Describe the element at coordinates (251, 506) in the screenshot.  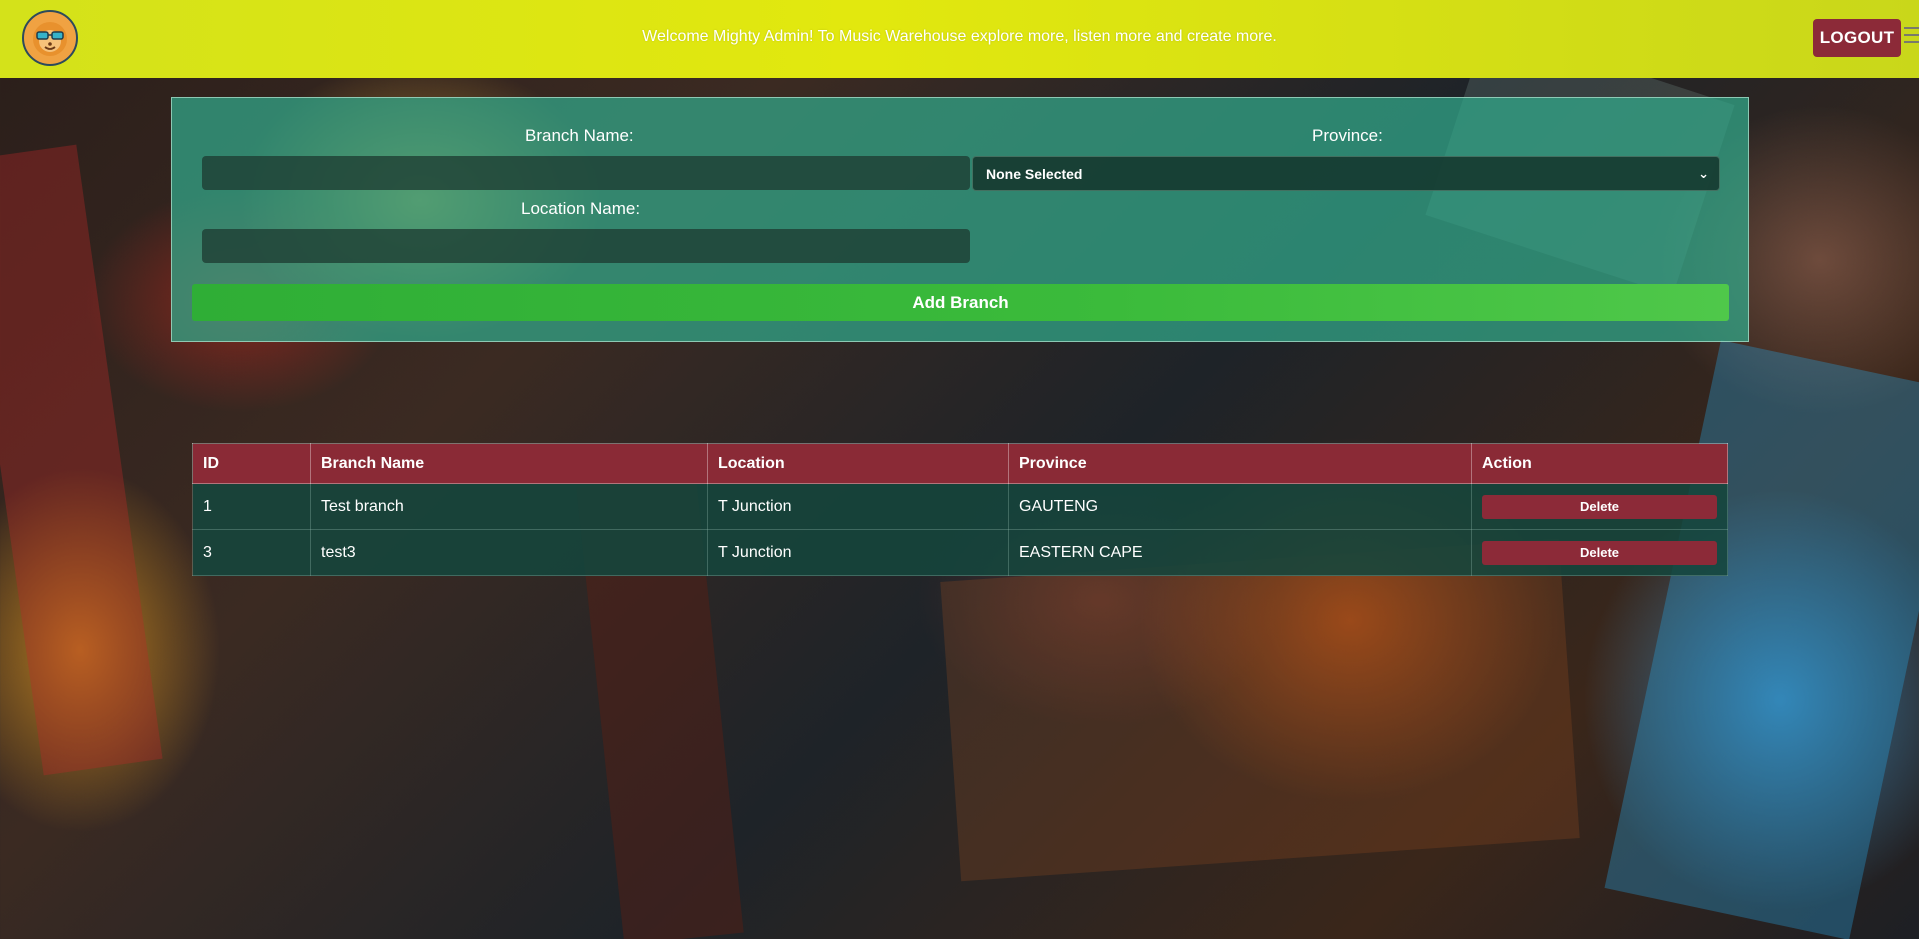
I see `cell-id: 1` at that location.